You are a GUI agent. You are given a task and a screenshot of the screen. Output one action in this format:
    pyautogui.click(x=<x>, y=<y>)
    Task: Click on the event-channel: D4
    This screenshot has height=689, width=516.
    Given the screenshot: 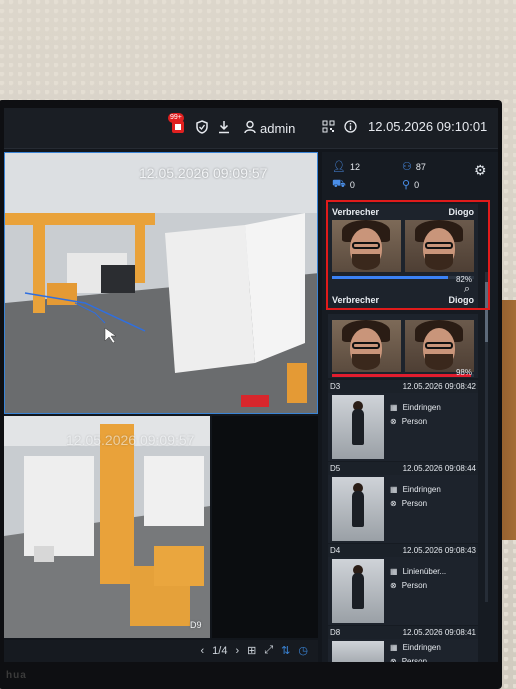 What is the action you would take?
    pyautogui.click(x=335, y=550)
    